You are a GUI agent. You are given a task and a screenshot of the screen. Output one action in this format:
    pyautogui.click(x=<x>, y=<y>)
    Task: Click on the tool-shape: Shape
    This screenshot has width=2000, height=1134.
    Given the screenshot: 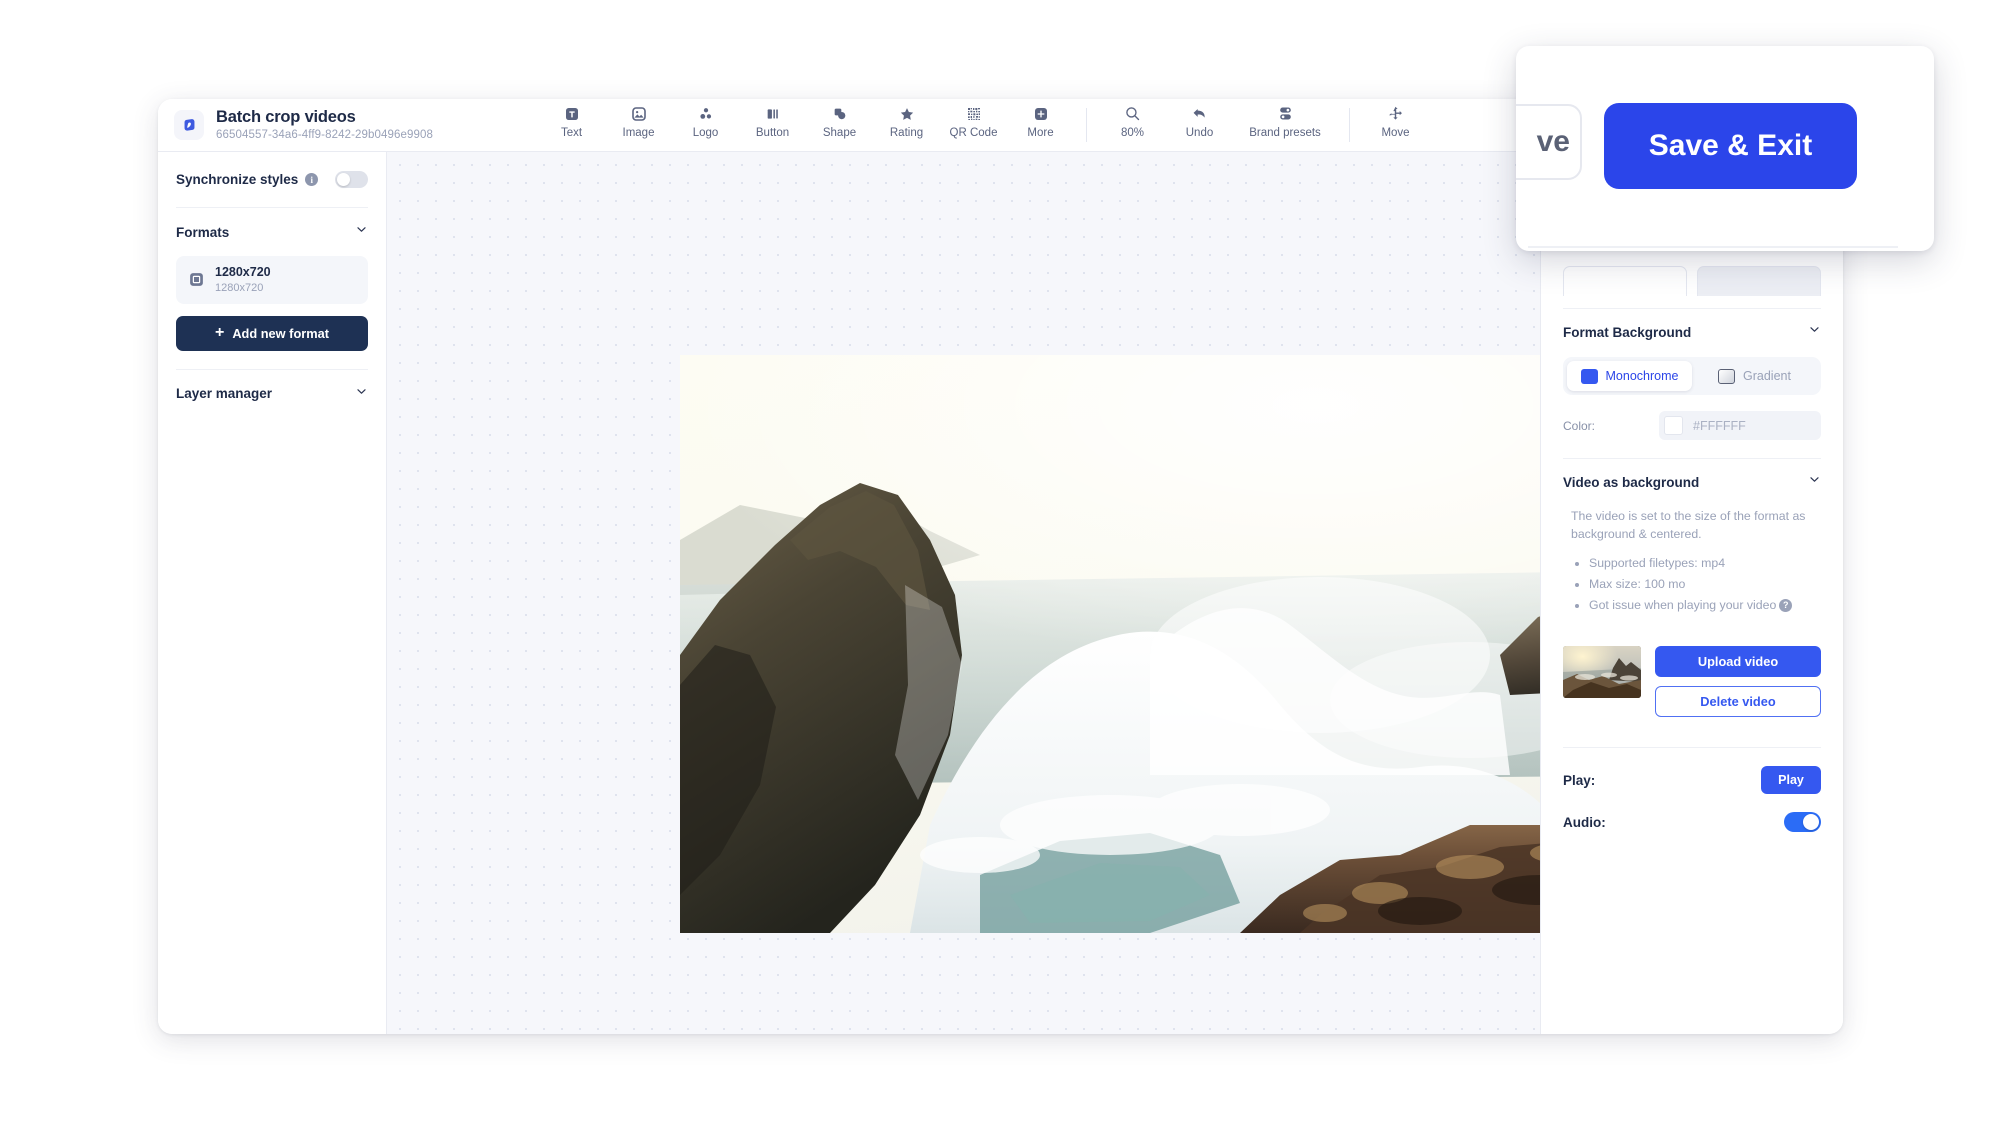 What is the action you would take?
    pyautogui.click(x=839, y=122)
    